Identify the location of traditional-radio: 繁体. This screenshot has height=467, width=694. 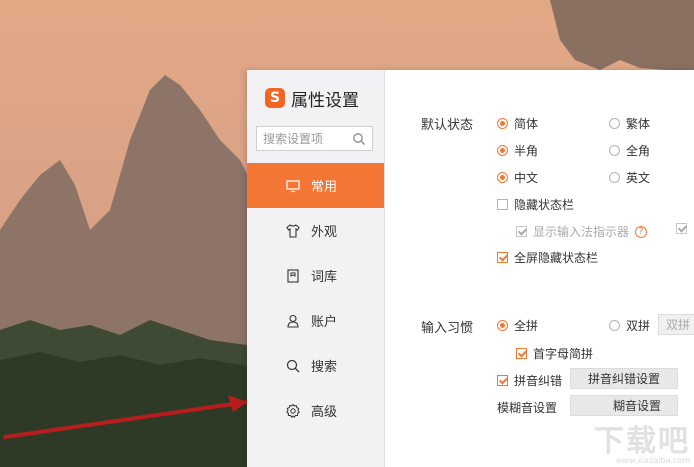
(629, 123).